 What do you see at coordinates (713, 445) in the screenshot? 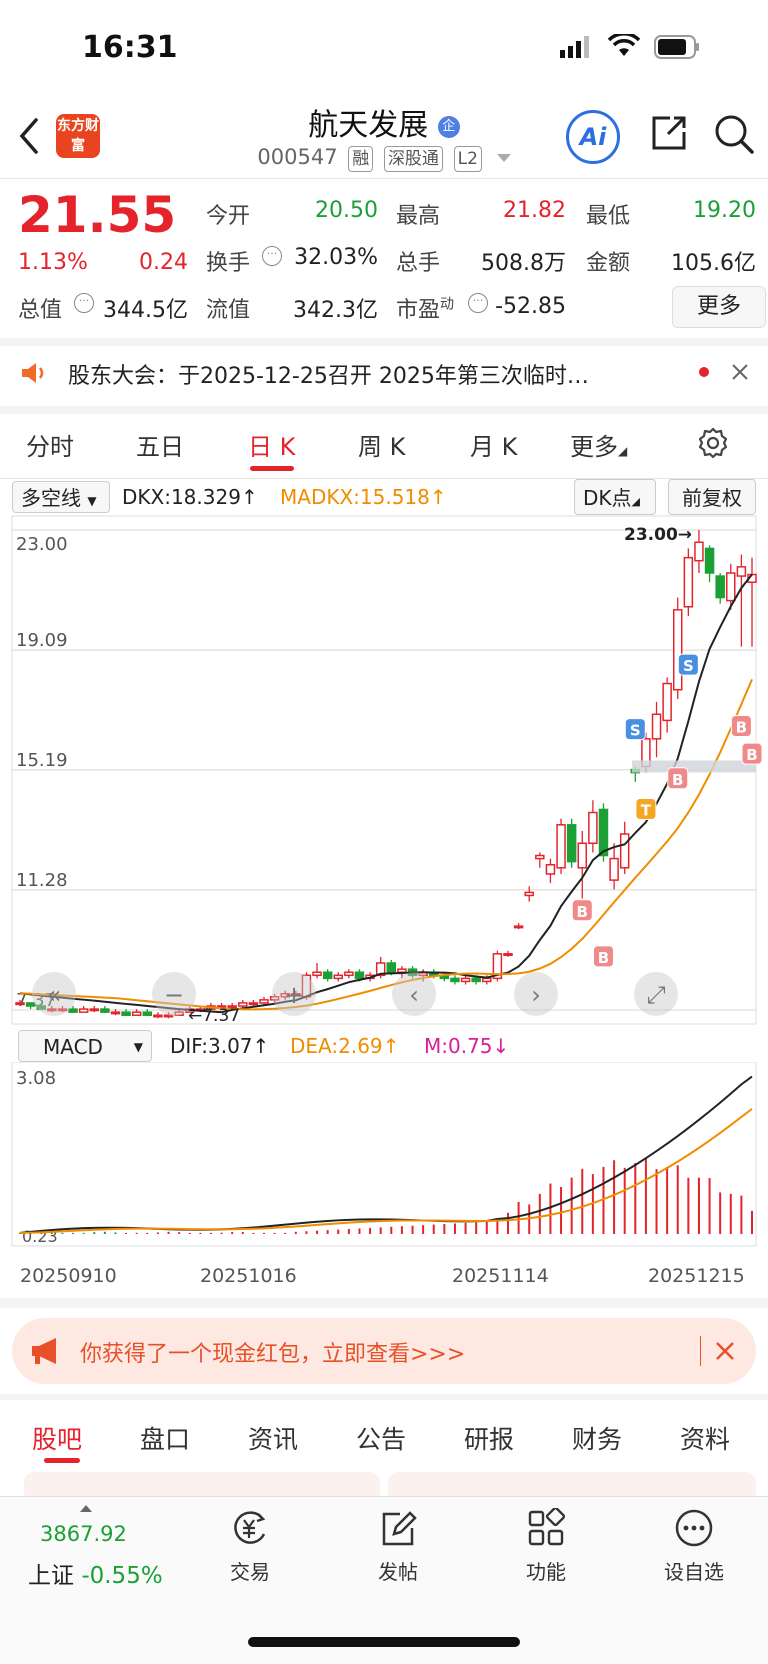
I see `settings-gear-icon` at bounding box center [713, 445].